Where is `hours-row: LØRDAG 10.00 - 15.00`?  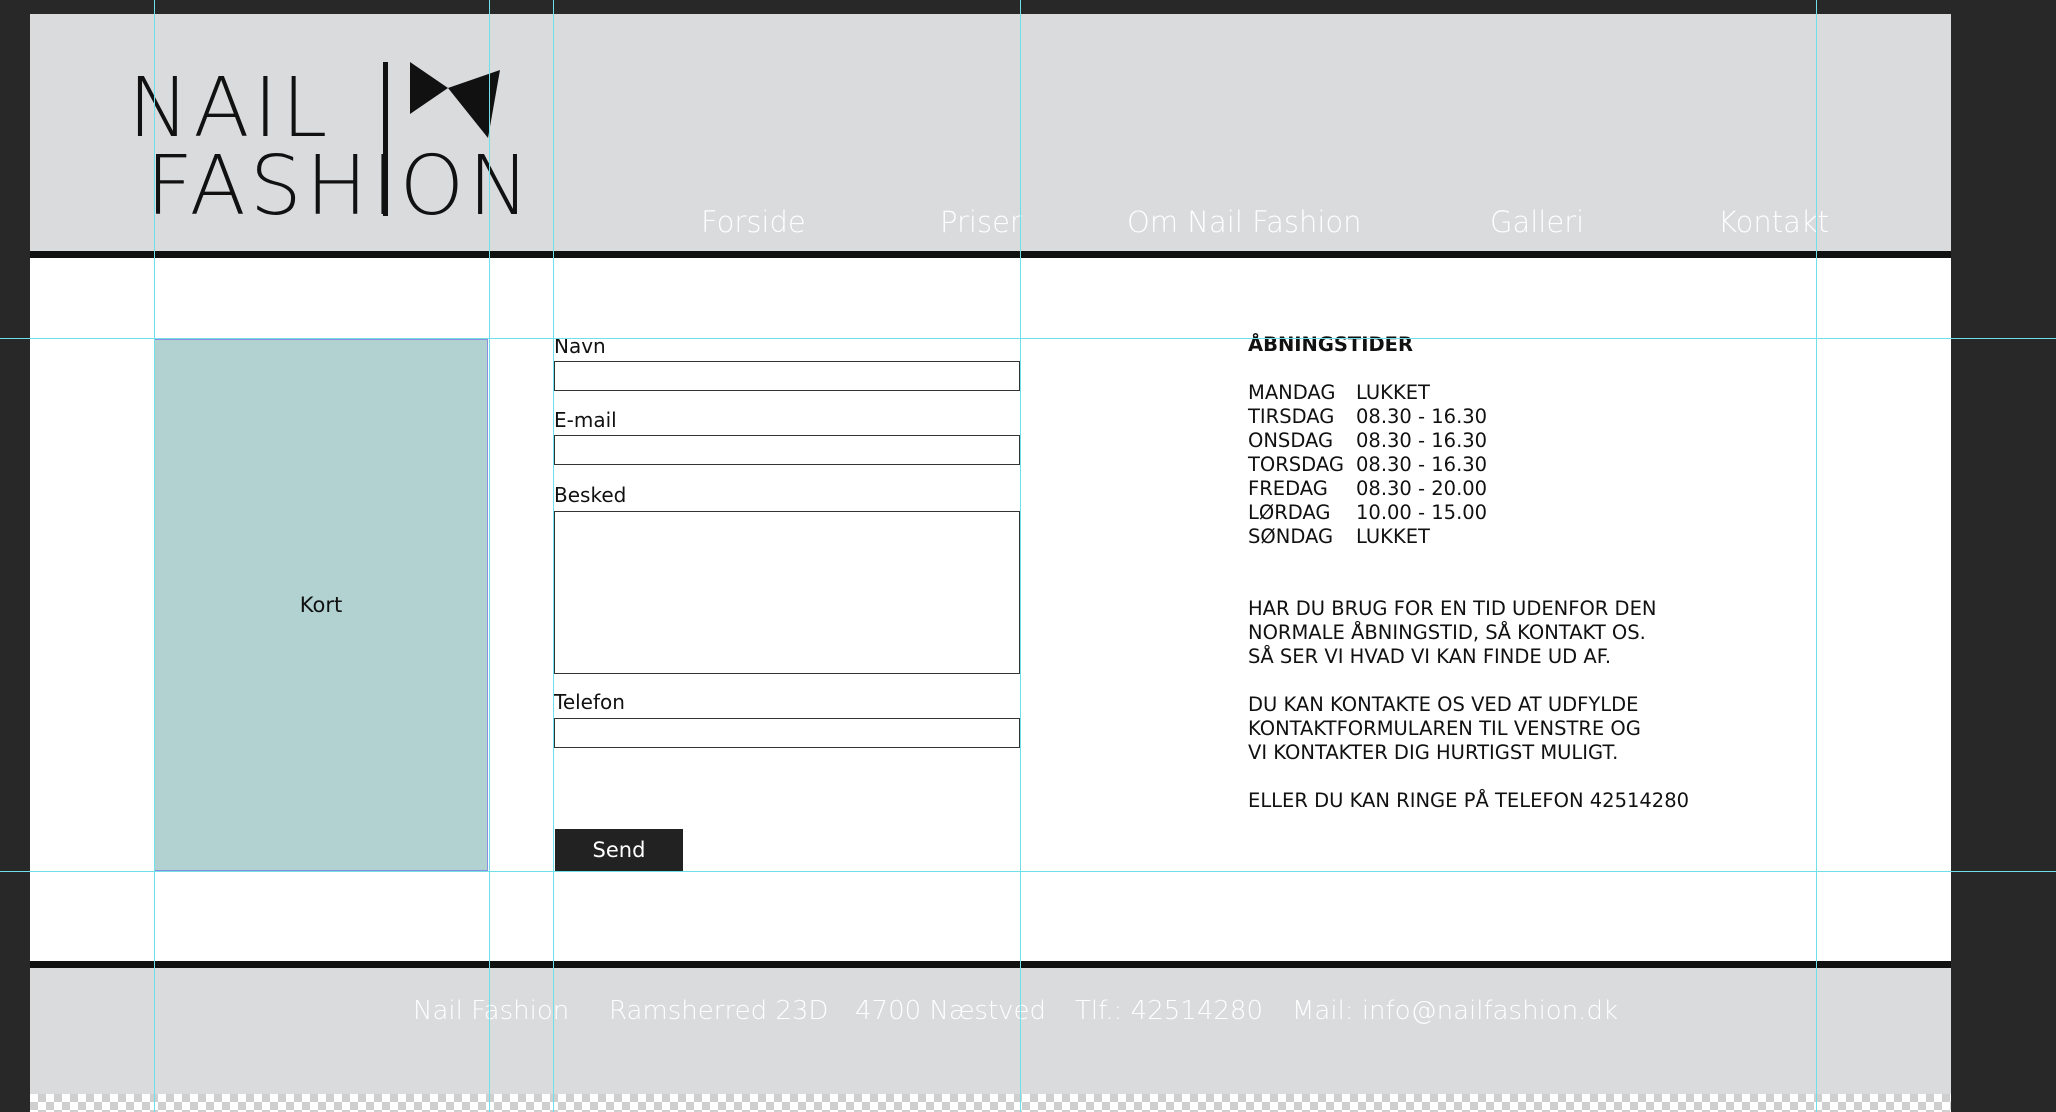 hours-row: LØRDAG 10.00 - 15.00 is located at coordinates (1468, 513).